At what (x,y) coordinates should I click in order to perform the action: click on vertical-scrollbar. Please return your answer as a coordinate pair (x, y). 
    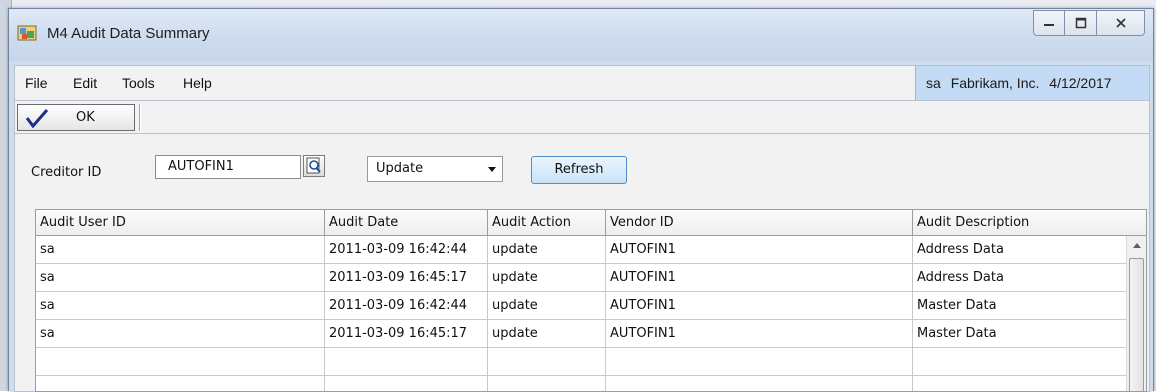
    Looking at the image, I should click on (1136, 313).